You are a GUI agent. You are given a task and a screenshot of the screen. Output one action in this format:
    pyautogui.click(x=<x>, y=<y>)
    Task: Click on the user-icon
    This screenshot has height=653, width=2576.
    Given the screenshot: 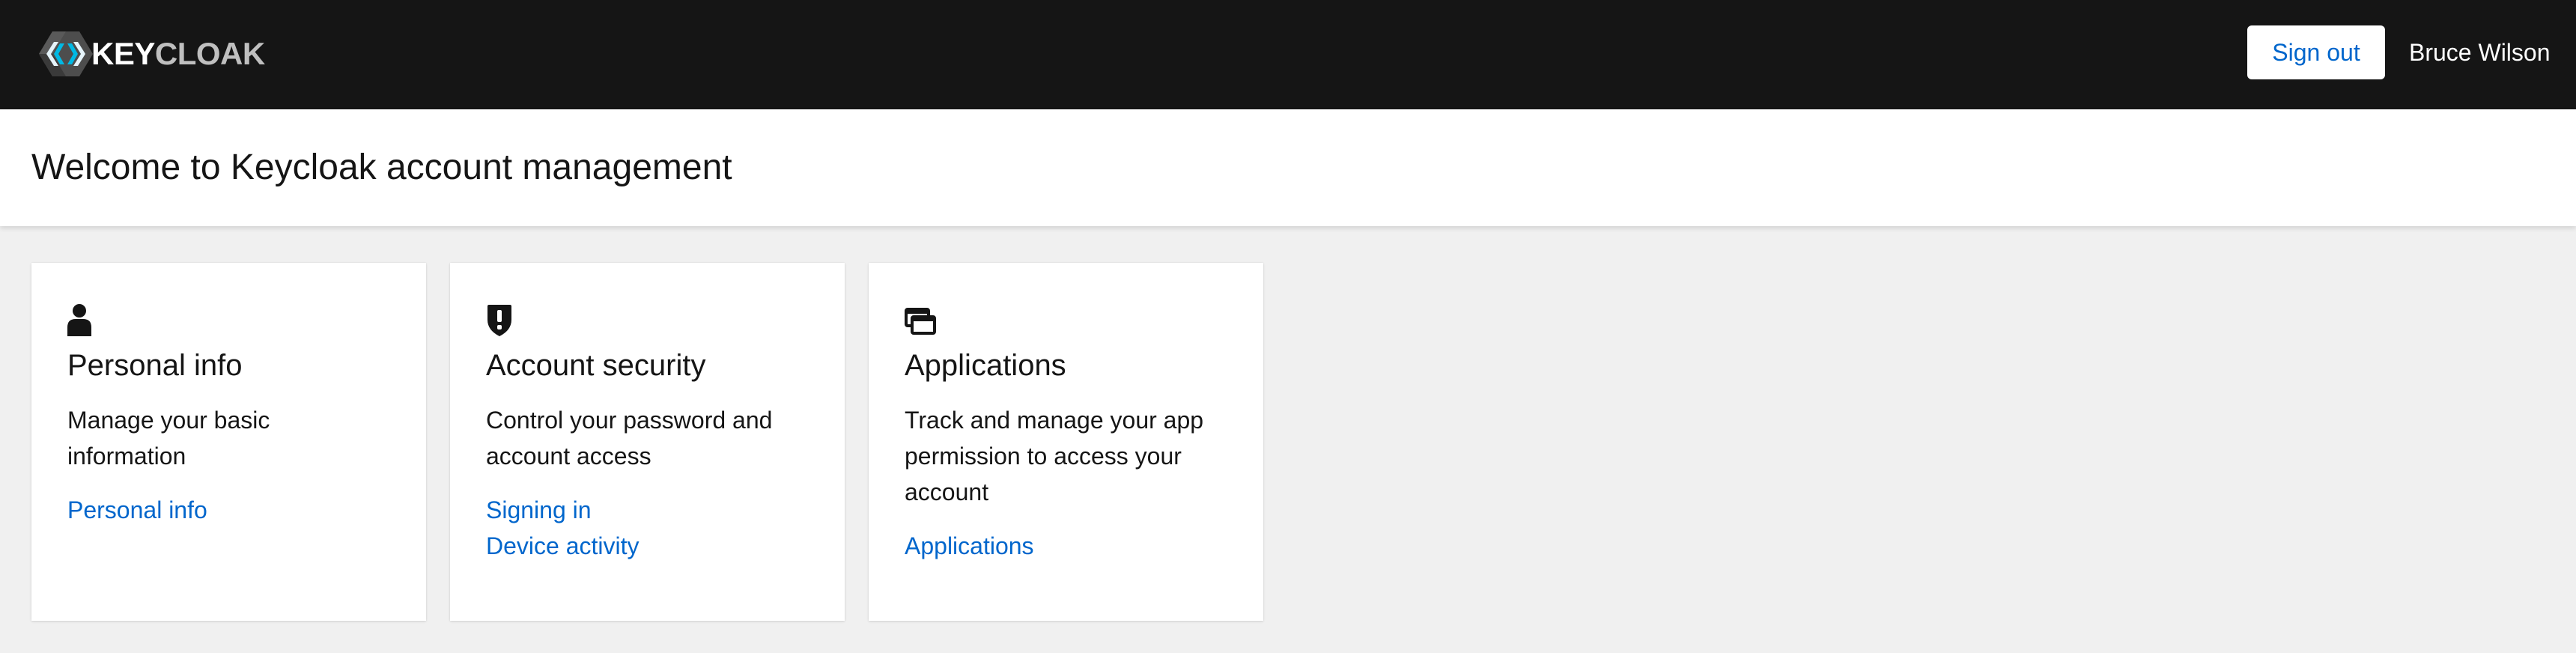 What is the action you would take?
    pyautogui.click(x=79, y=320)
    